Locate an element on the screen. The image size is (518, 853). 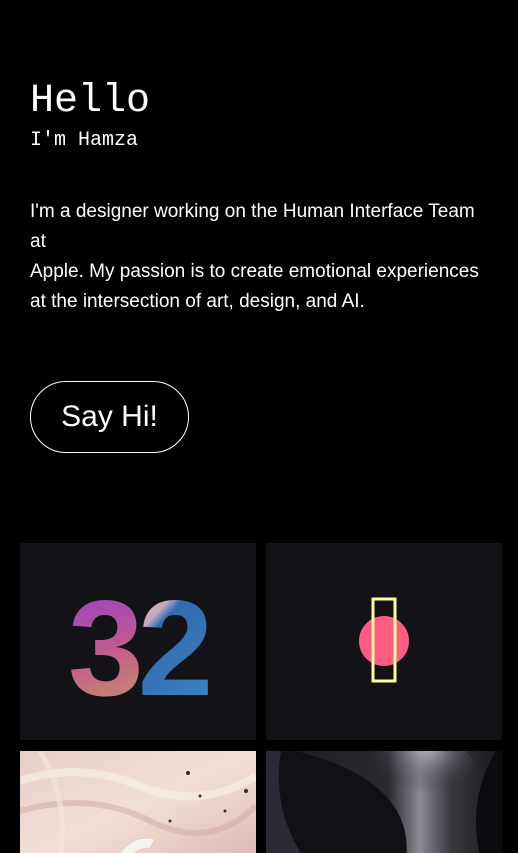
greeting-heading: Hello is located at coordinates (90, 101).